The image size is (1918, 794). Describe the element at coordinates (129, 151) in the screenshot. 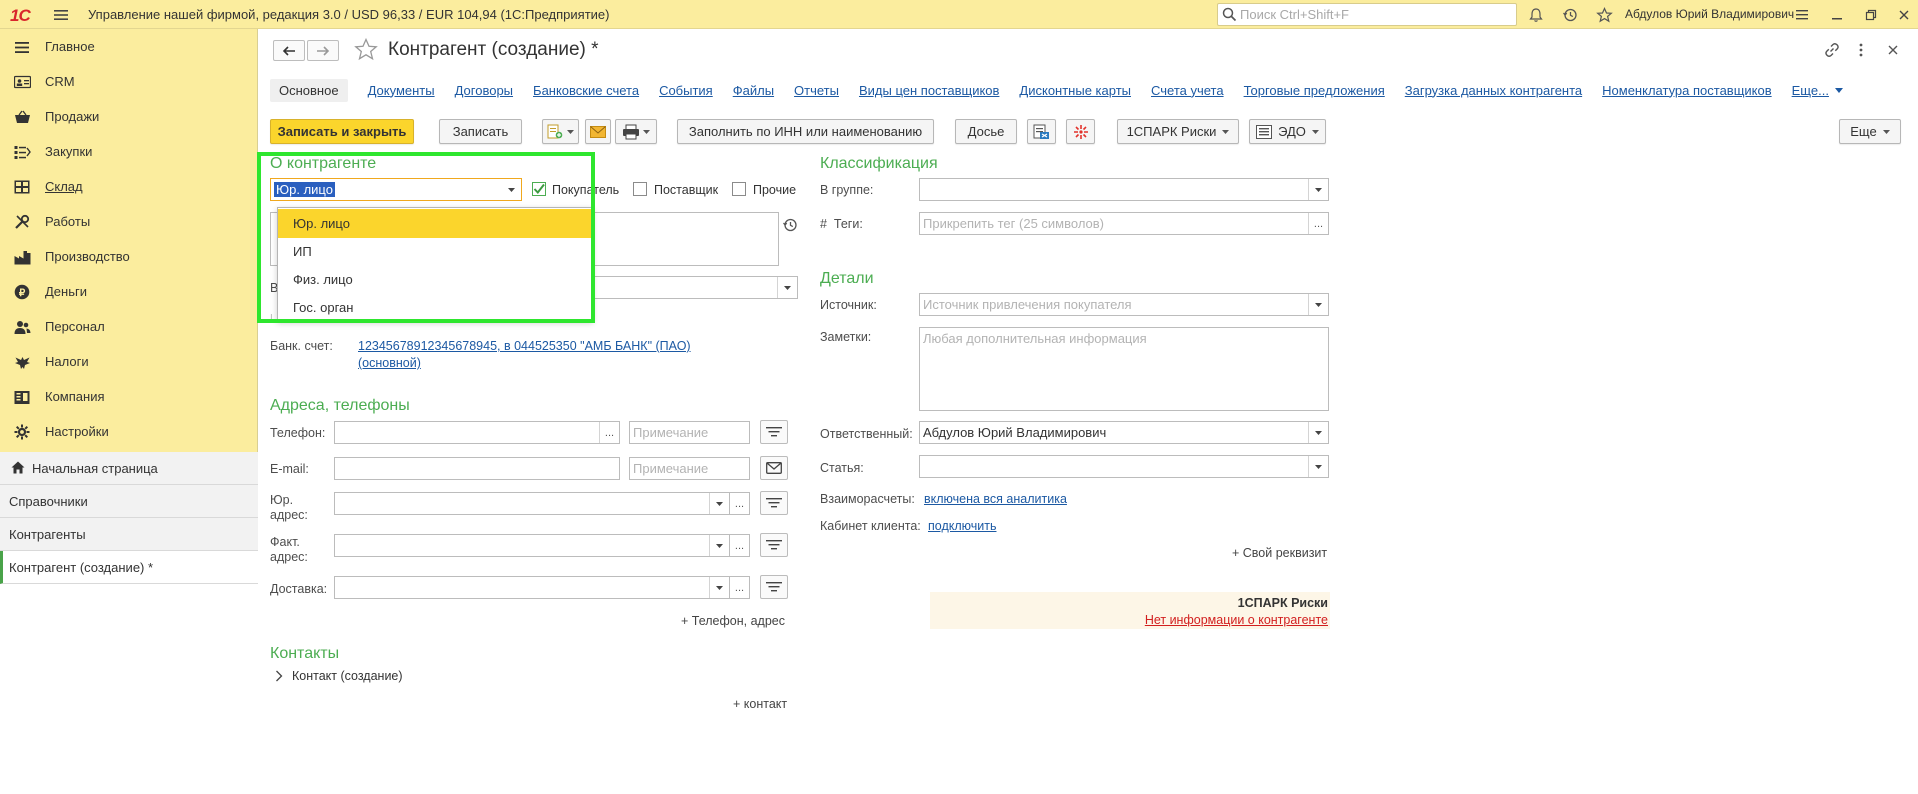

I see `sidebar-item-purchases: Закупки` at that location.